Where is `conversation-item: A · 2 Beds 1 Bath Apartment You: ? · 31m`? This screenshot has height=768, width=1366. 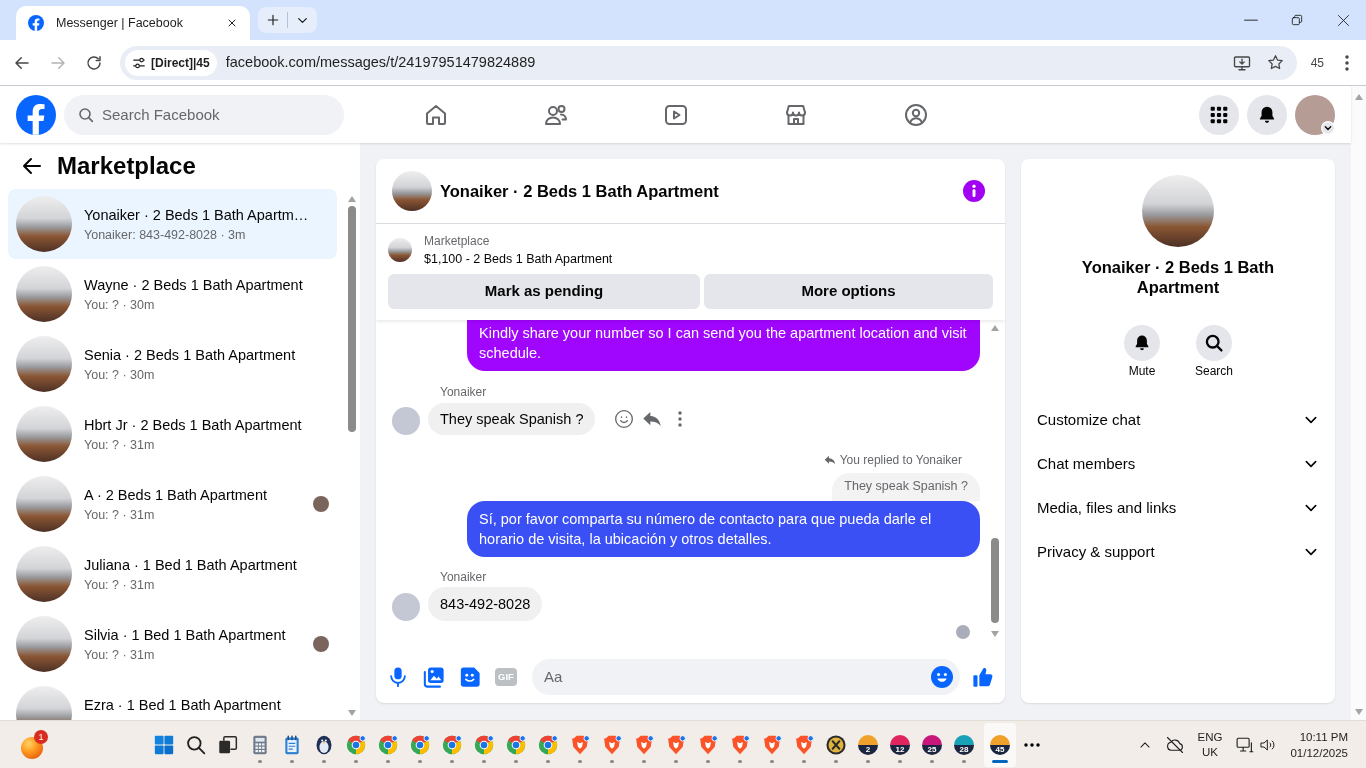
conversation-item: A · 2 Beds 1 Bath Apartment You: ? · 31m is located at coordinates (172, 504).